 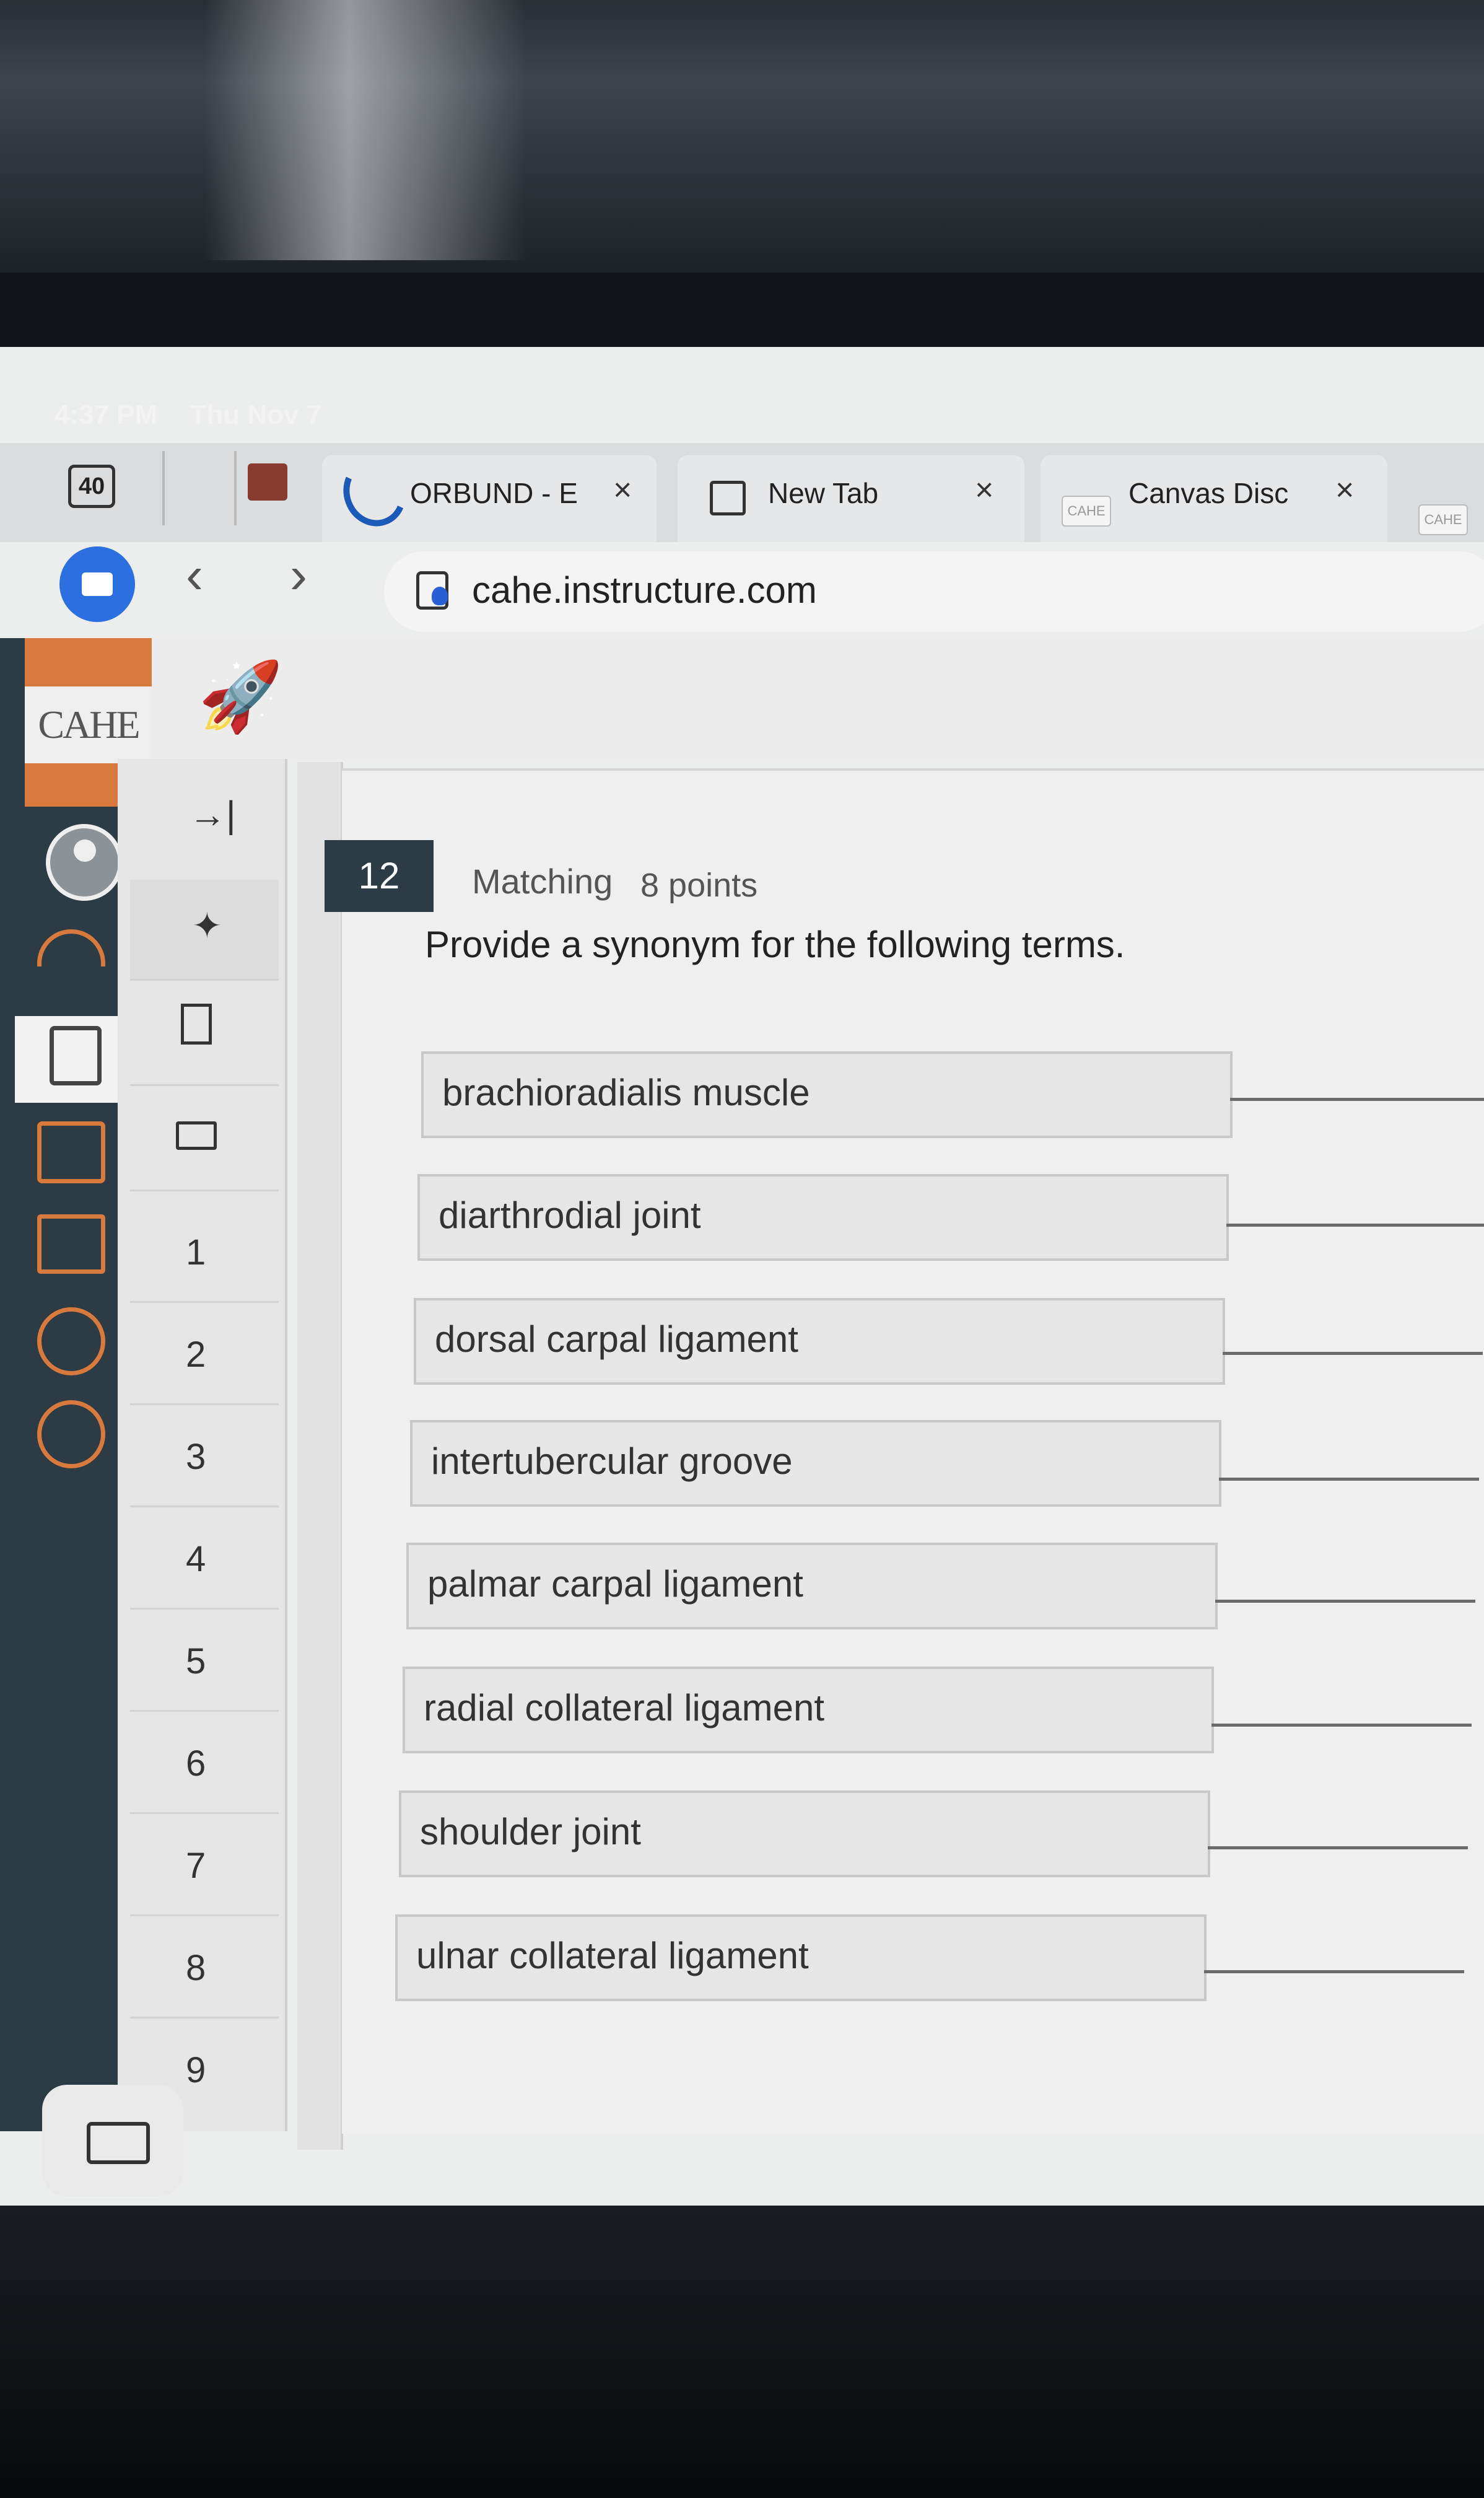 I want to click on tab-count-button: 40, so click(x=91, y=486).